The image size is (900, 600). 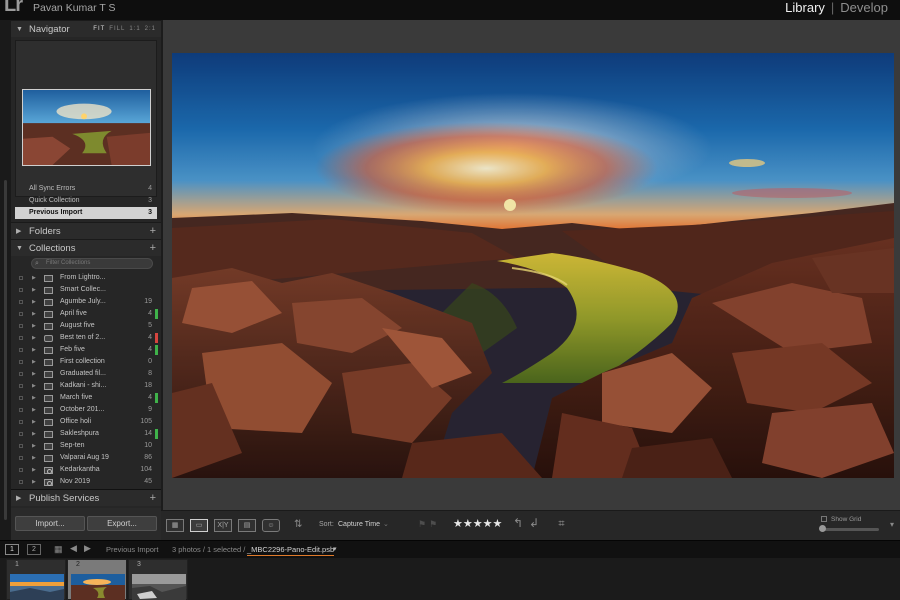 I want to click on navigator-thumbnail, so click(x=86, y=127).